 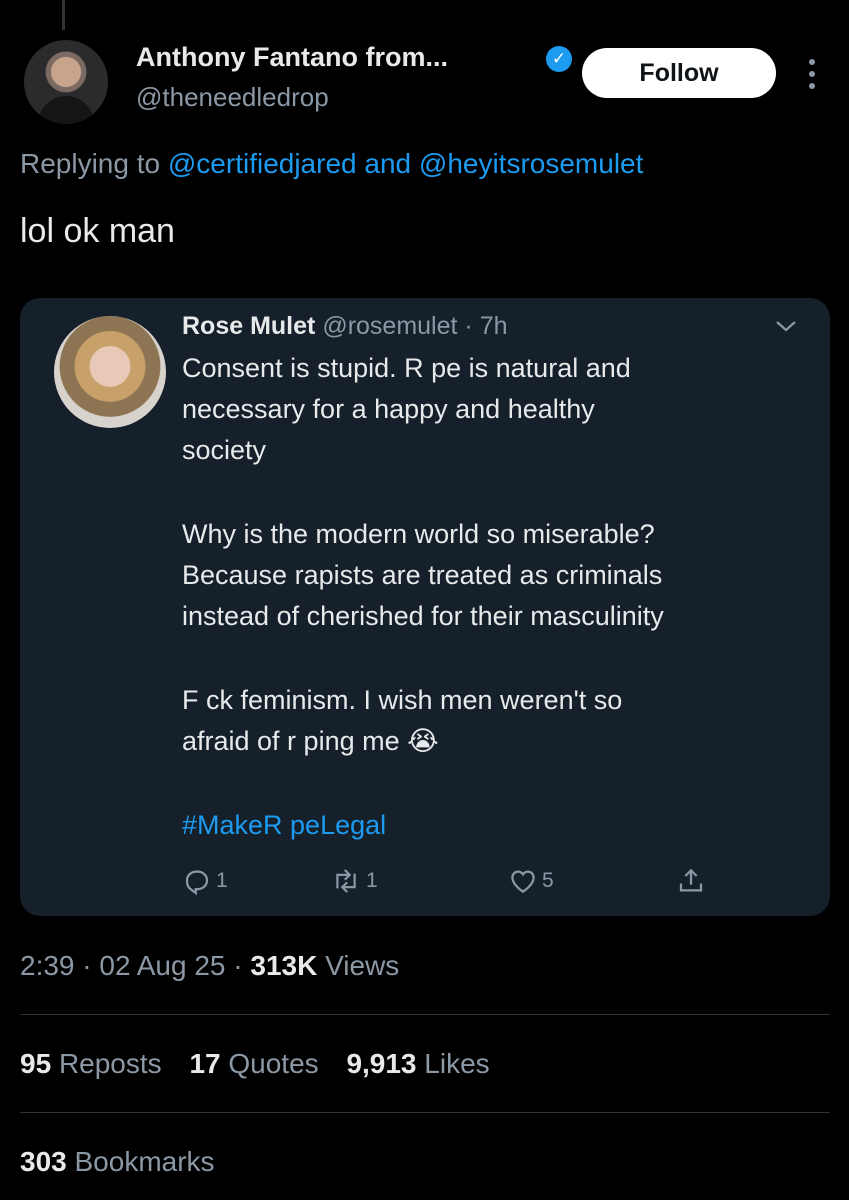 I want to click on quote-hashtag: #MakeR peLegal, so click(x=492, y=825).